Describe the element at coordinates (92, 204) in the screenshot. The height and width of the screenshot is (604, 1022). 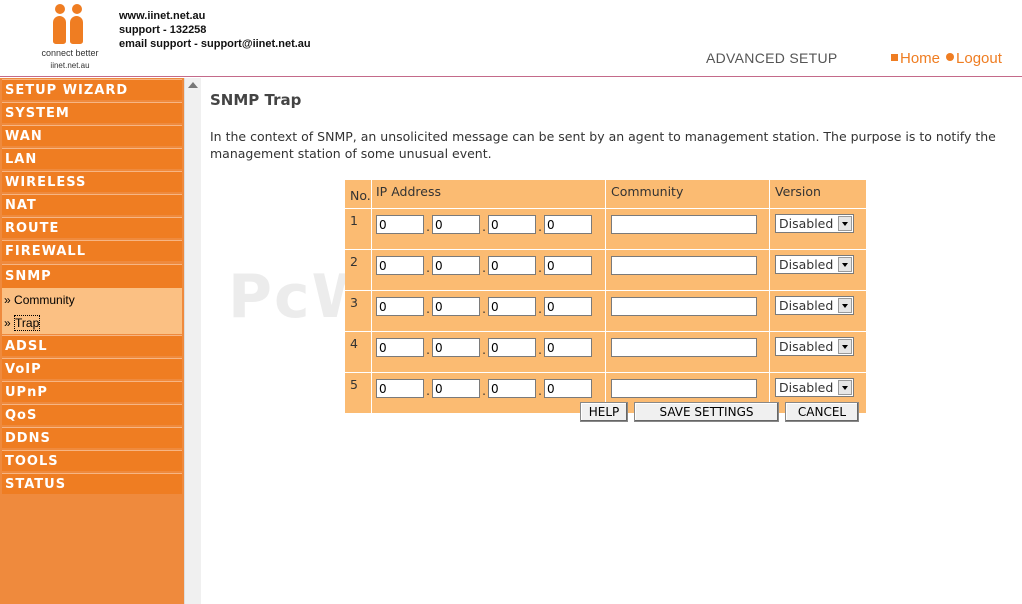
I see `sidebar-item-nat: NAT` at that location.